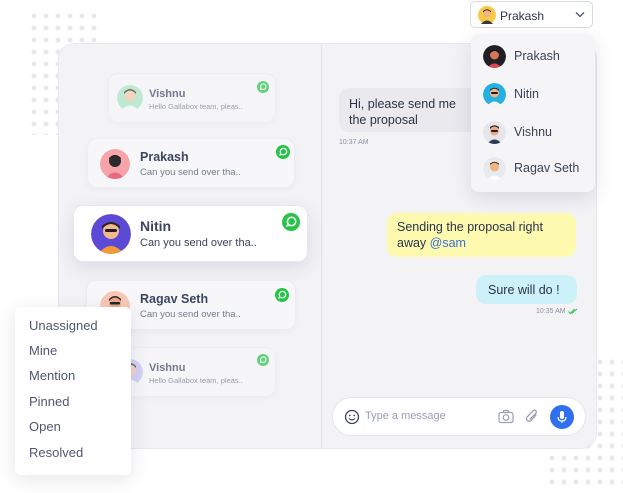  What do you see at coordinates (164, 157) in the screenshot?
I see `contact-name: Prakash` at bounding box center [164, 157].